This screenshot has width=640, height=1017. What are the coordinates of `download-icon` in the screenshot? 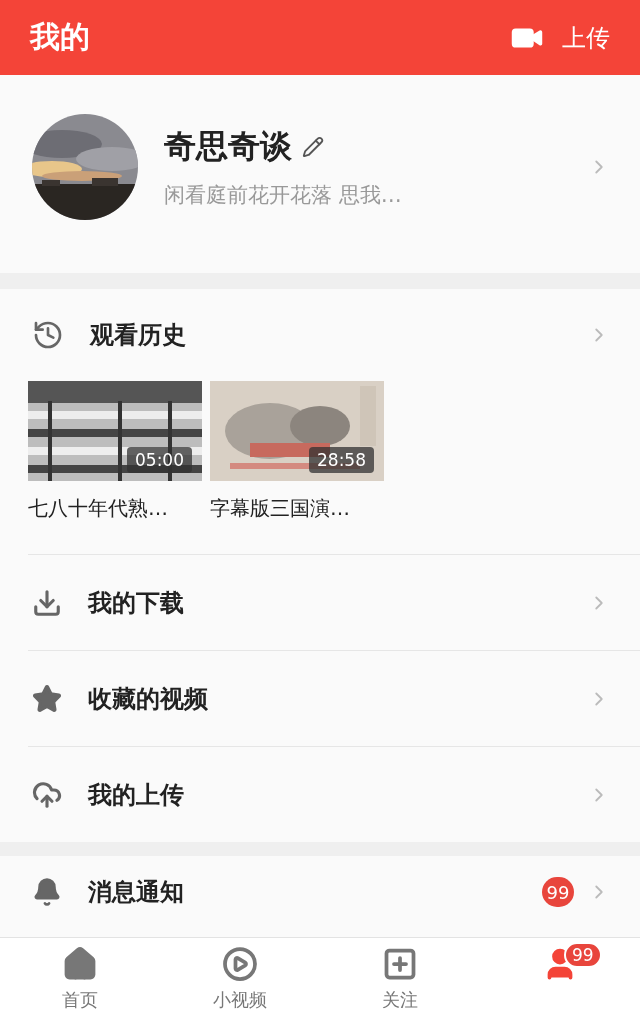 It's located at (47, 602).